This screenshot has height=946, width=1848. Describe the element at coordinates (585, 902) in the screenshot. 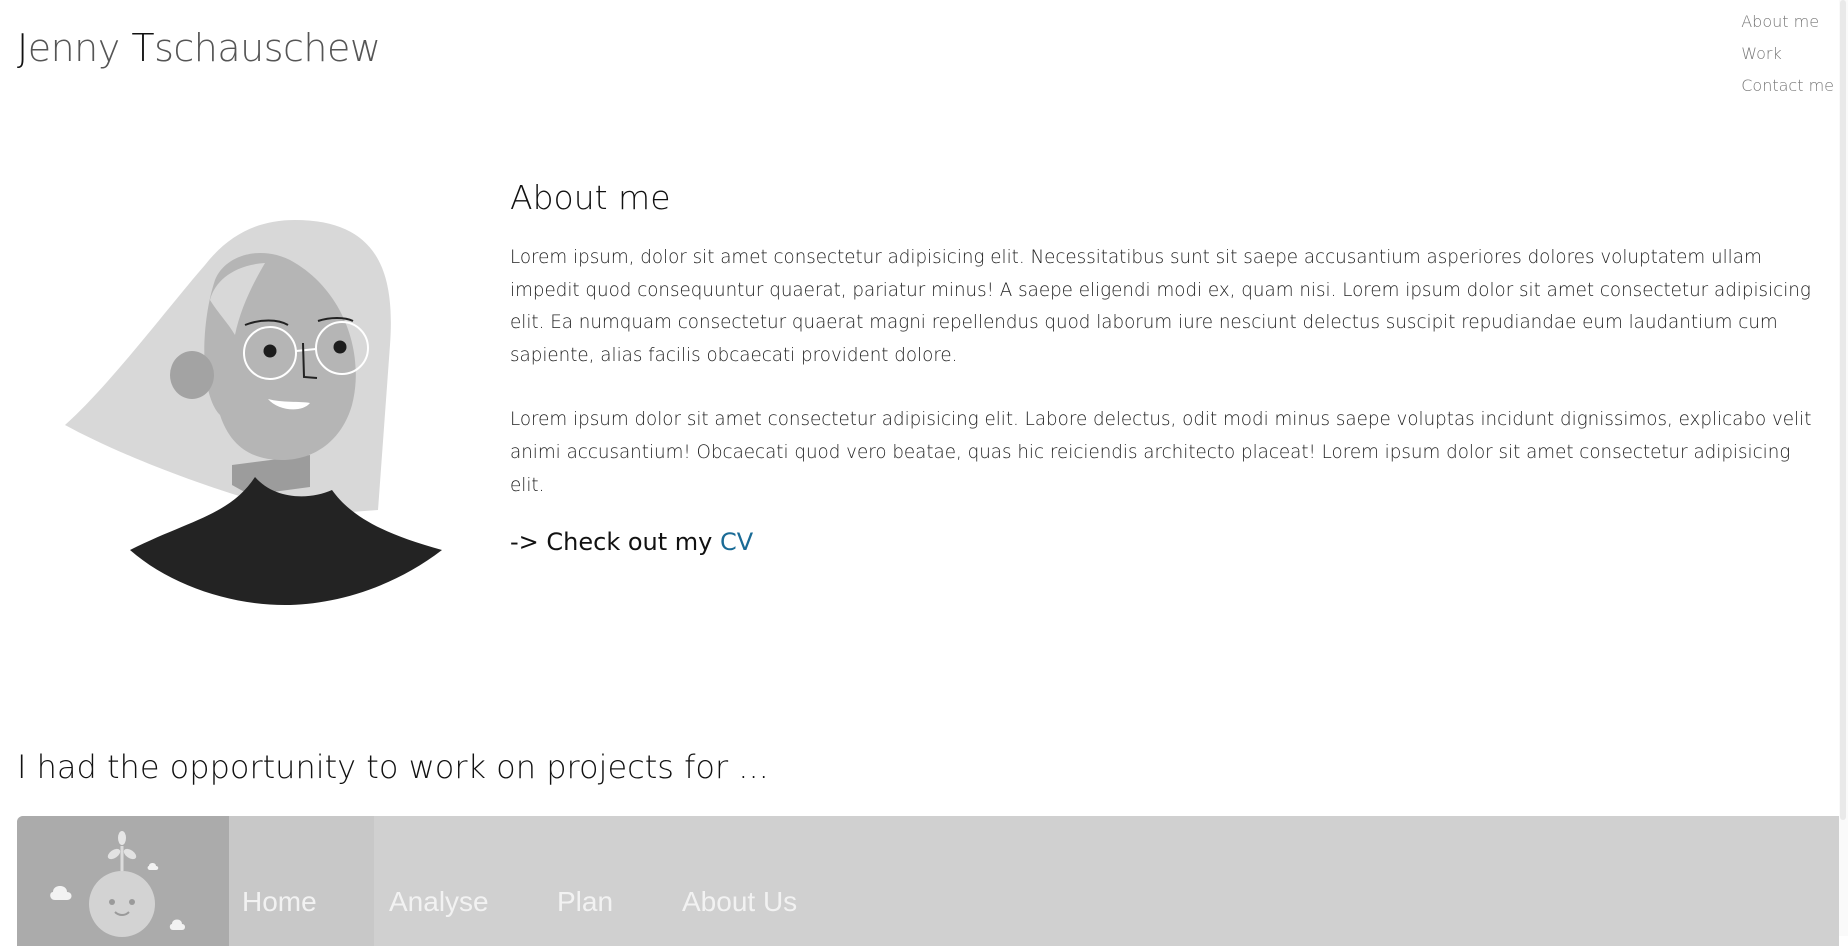

I see `preview-nav-plan: Plan` at that location.